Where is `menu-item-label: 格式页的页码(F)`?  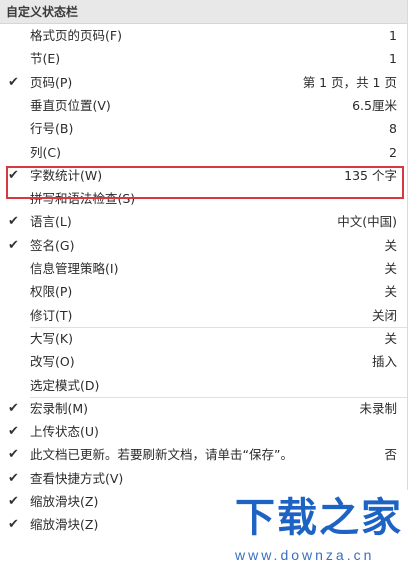 menu-item-label: 格式页的页码(F) is located at coordinates (76, 35).